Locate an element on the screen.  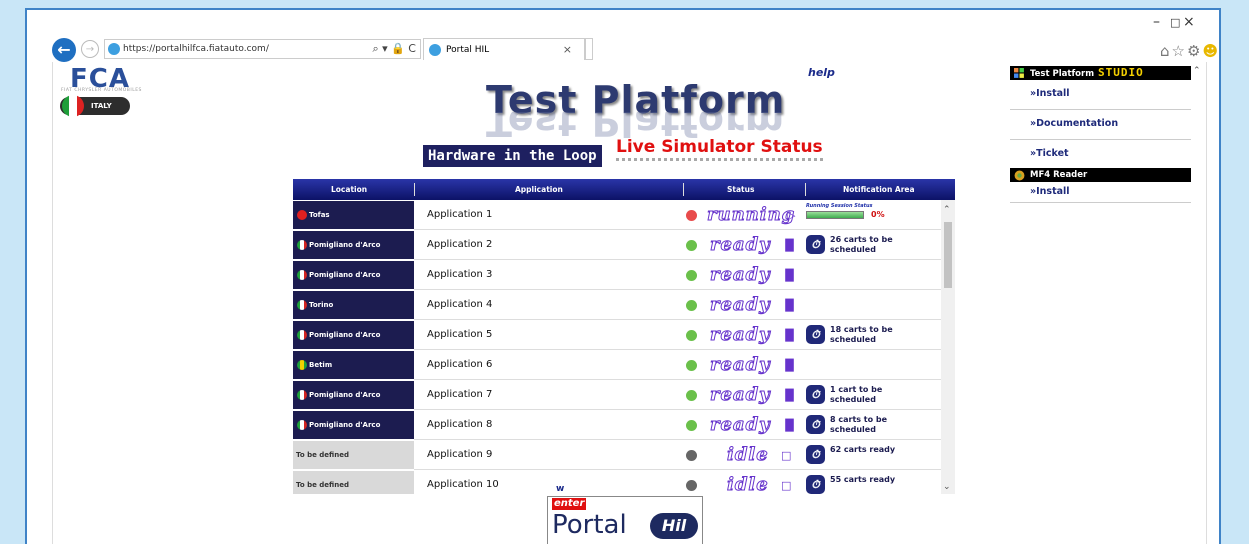
scroll-up-icon: ⌃ is located at coordinates (947, 210).